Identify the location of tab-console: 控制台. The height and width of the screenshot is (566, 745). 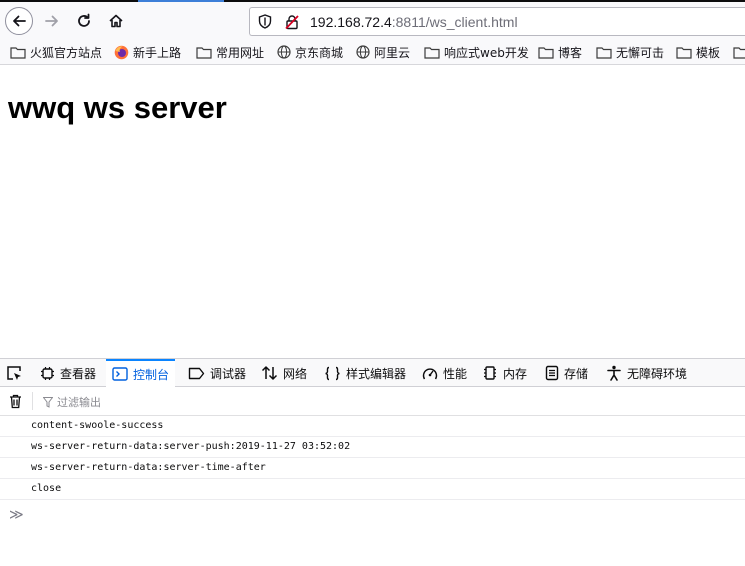
(141, 373).